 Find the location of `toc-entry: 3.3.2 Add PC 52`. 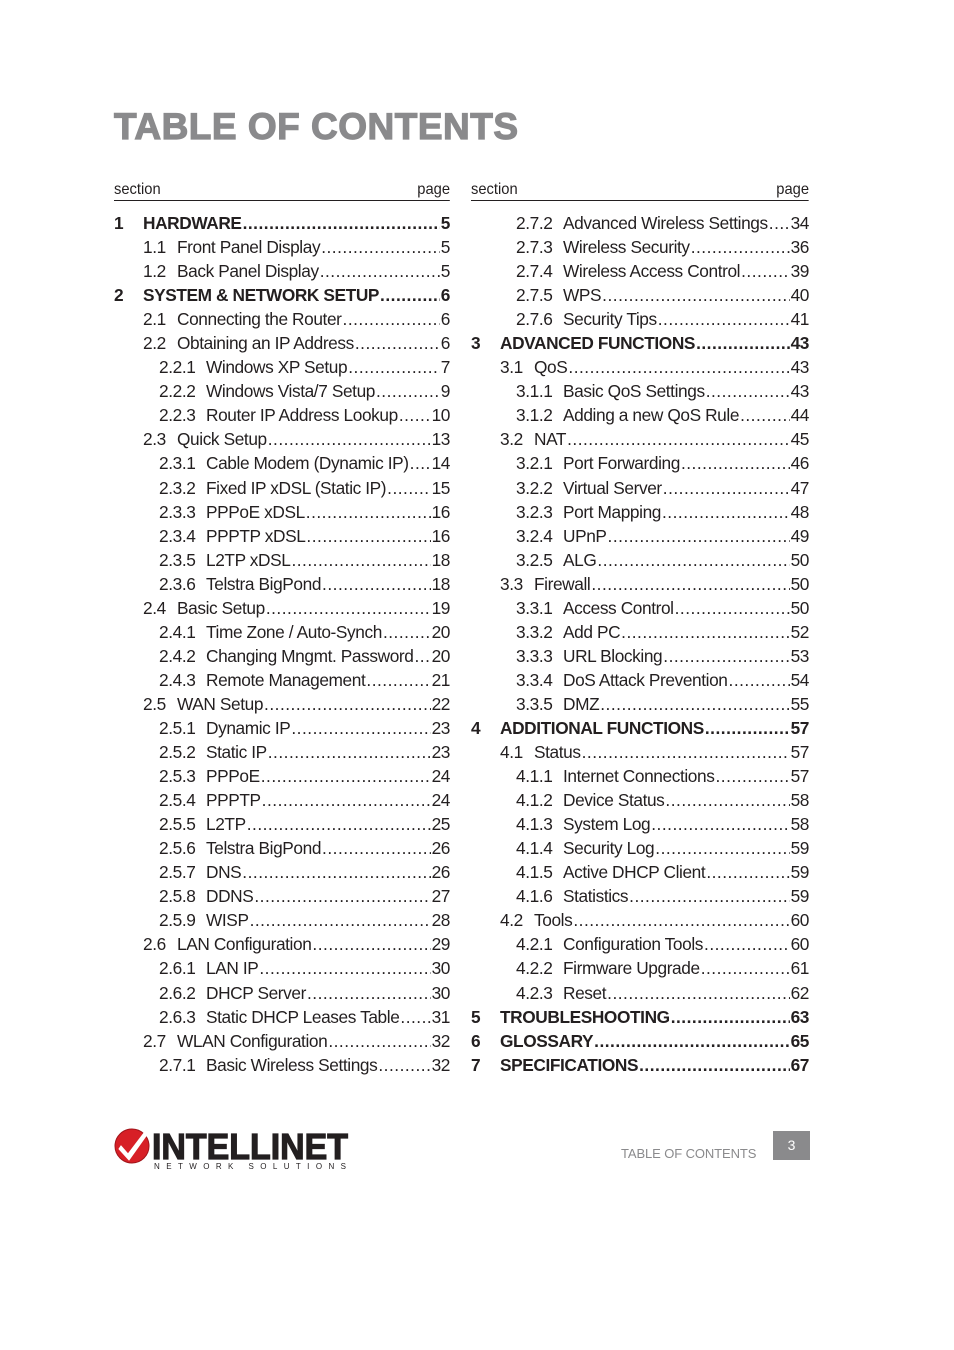

toc-entry: 3.3.2 Add PC 52 is located at coordinates (640, 632).